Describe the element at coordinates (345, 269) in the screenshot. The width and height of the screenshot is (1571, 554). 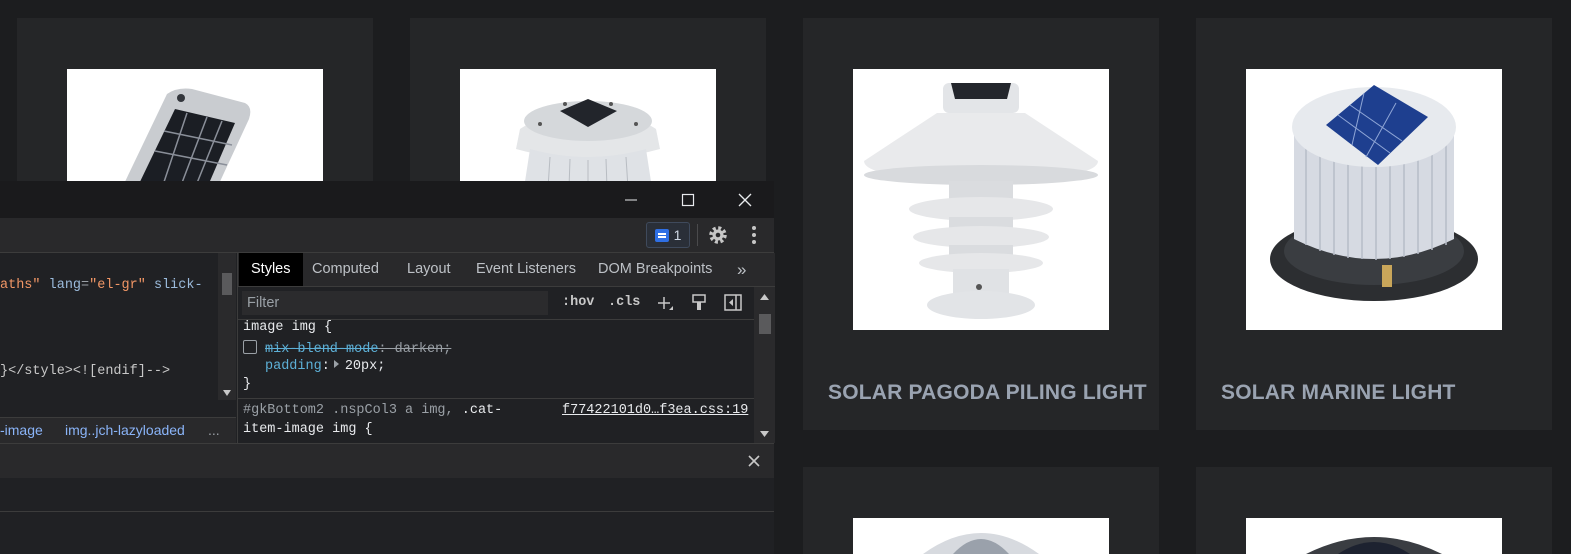
I see `tab-computed: Computed` at that location.